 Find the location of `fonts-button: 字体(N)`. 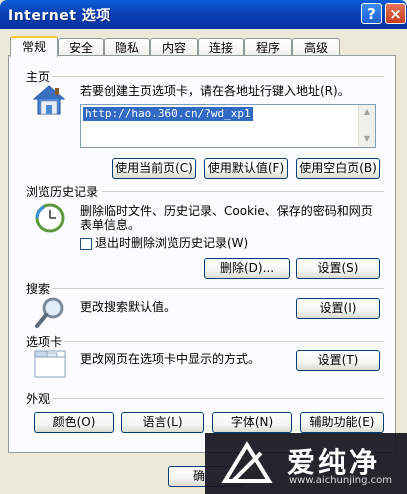

fonts-button: 字体(N) is located at coordinates (252, 422).